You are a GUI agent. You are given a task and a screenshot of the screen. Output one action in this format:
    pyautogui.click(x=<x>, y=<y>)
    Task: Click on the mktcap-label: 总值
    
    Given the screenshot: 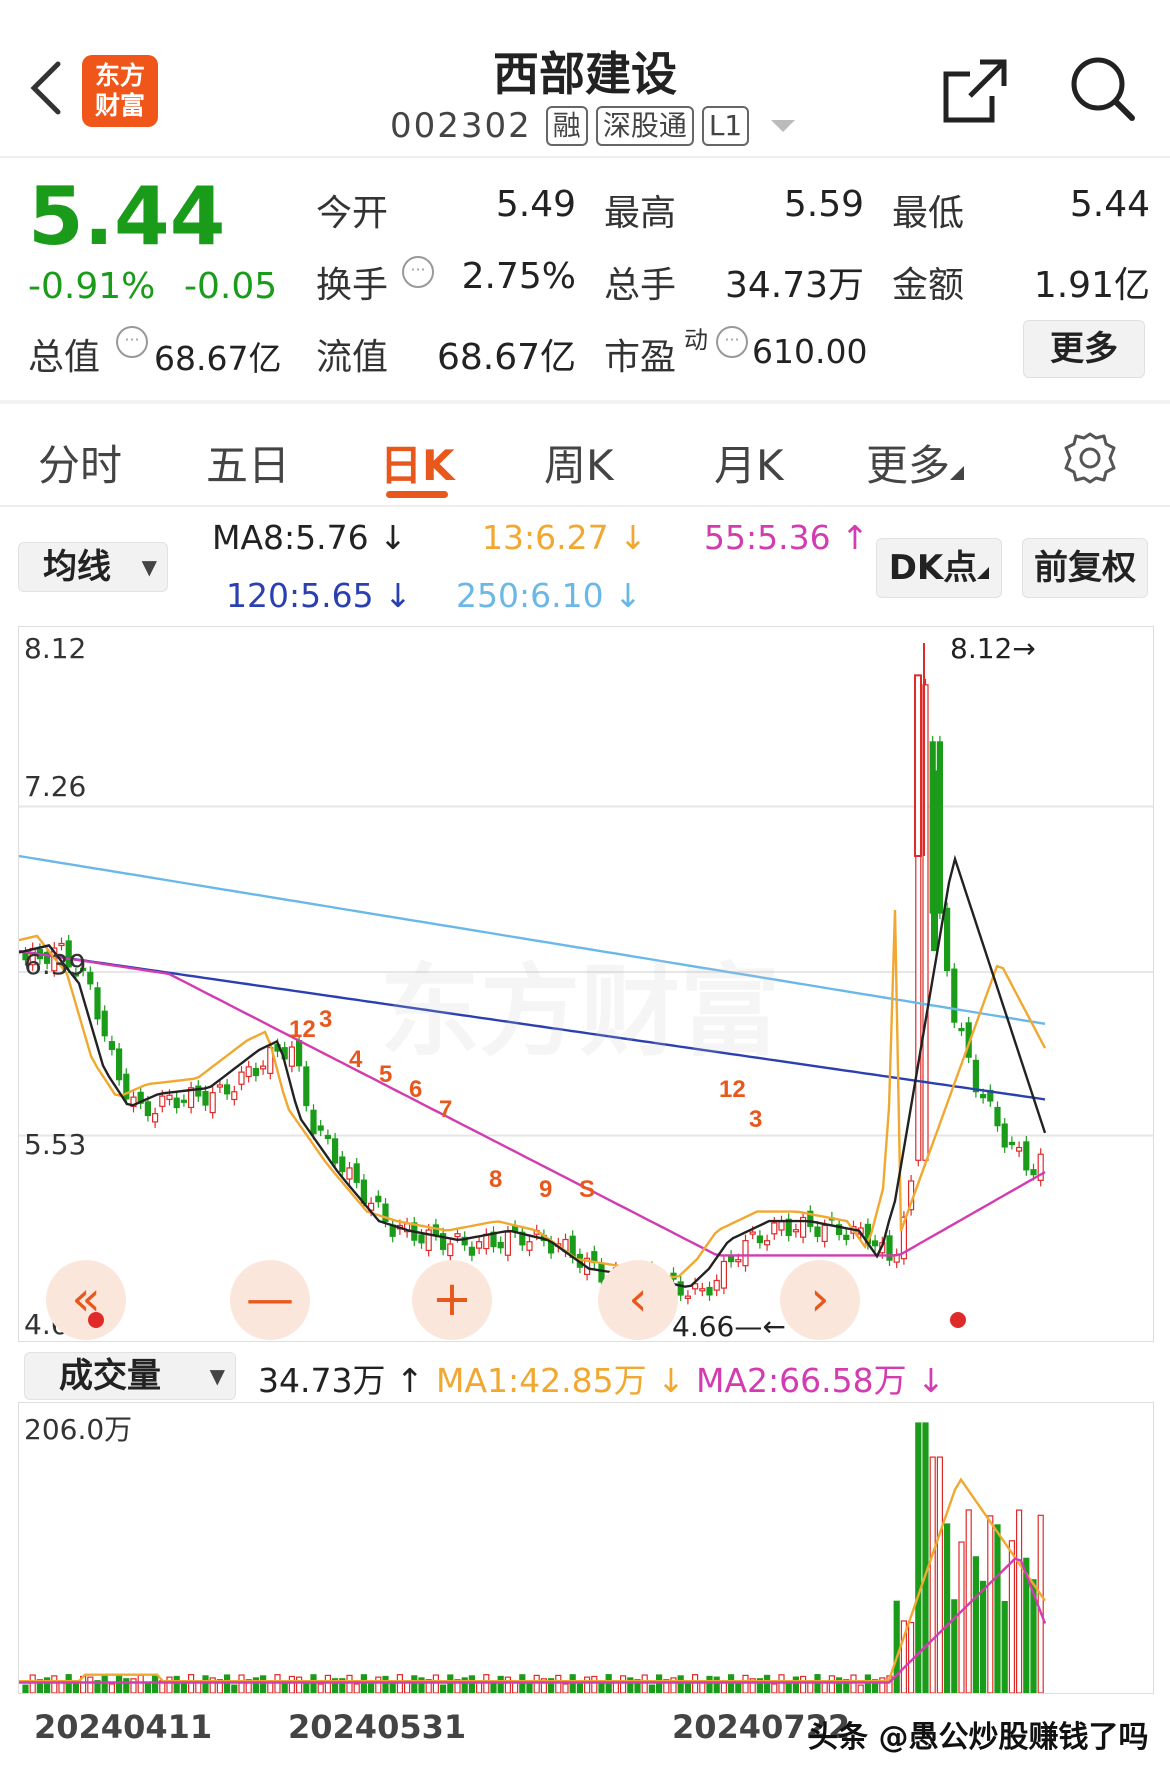 What is the action you would take?
    pyautogui.click(x=64, y=357)
    